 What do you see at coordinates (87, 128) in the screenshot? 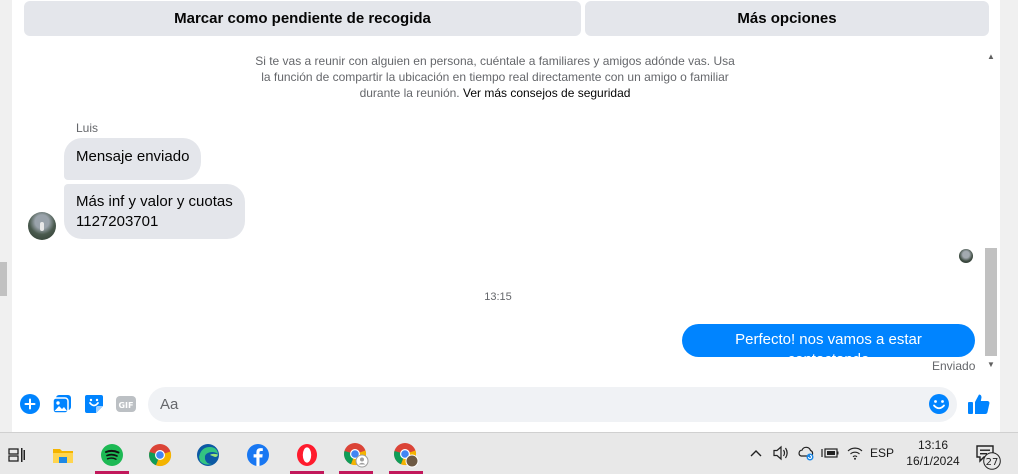
I see `sender-name: Luis` at bounding box center [87, 128].